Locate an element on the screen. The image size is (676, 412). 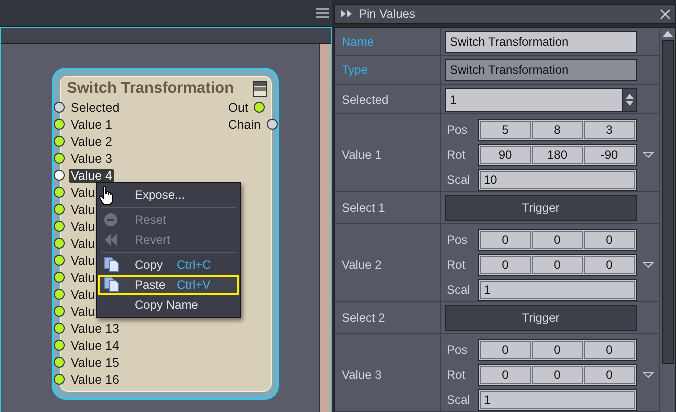
property-label: Select 1 is located at coordinates (388, 208).